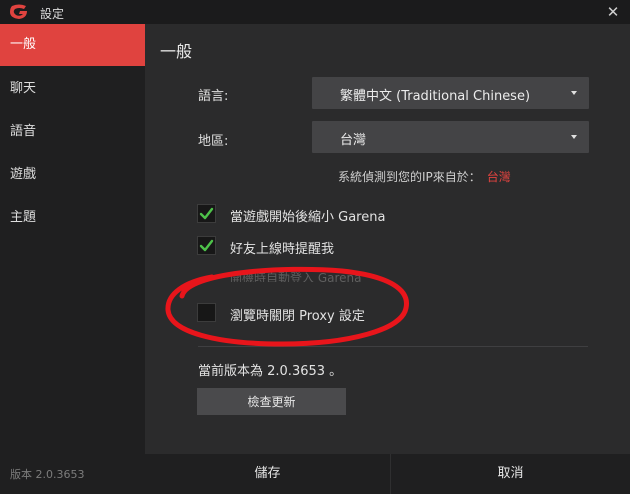  I want to click on region-select: 台灣, so click(450, 137).